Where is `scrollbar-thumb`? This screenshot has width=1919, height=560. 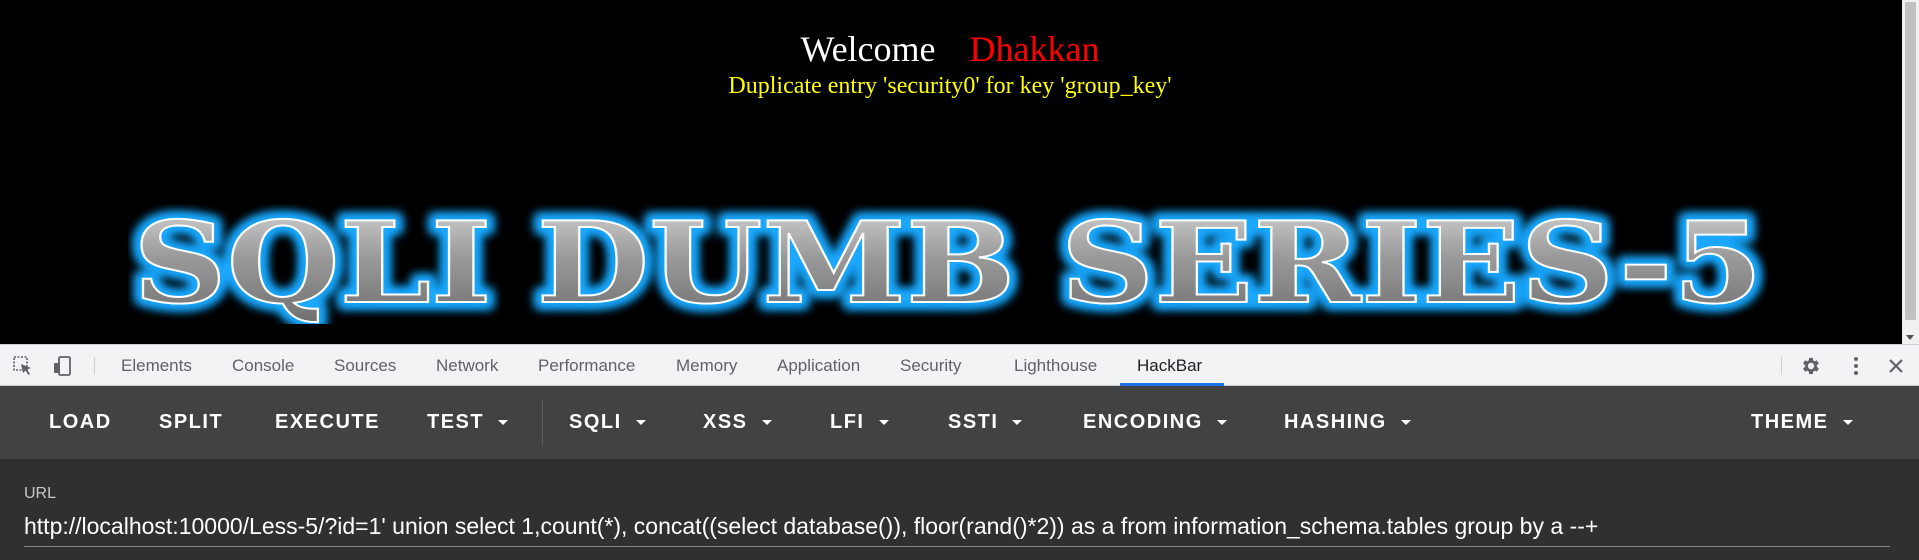 scrollbar-thumb is located at coordinates (1910, 161).